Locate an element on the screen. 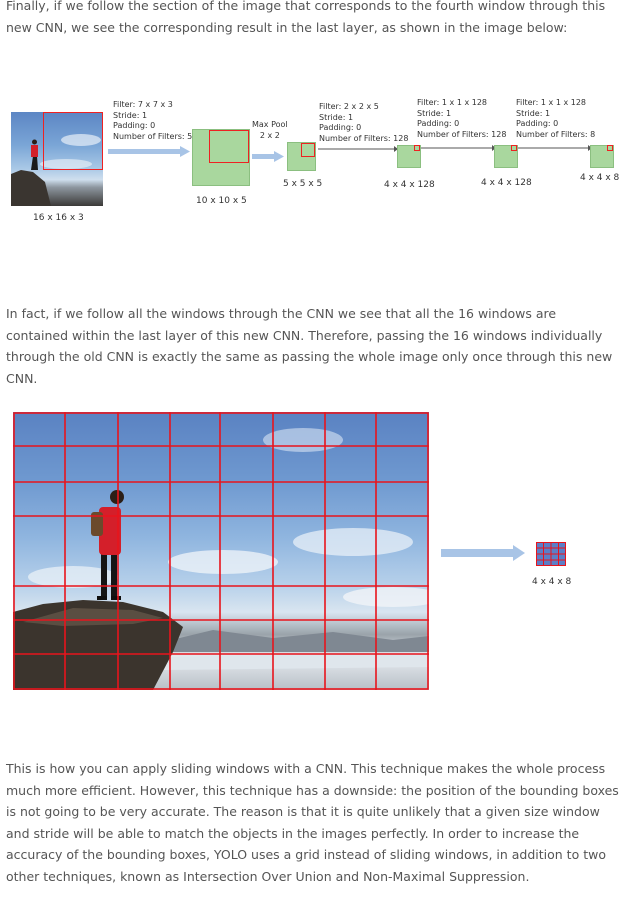  pool-size: 2 x 2 is located at coordinates (269, 135).